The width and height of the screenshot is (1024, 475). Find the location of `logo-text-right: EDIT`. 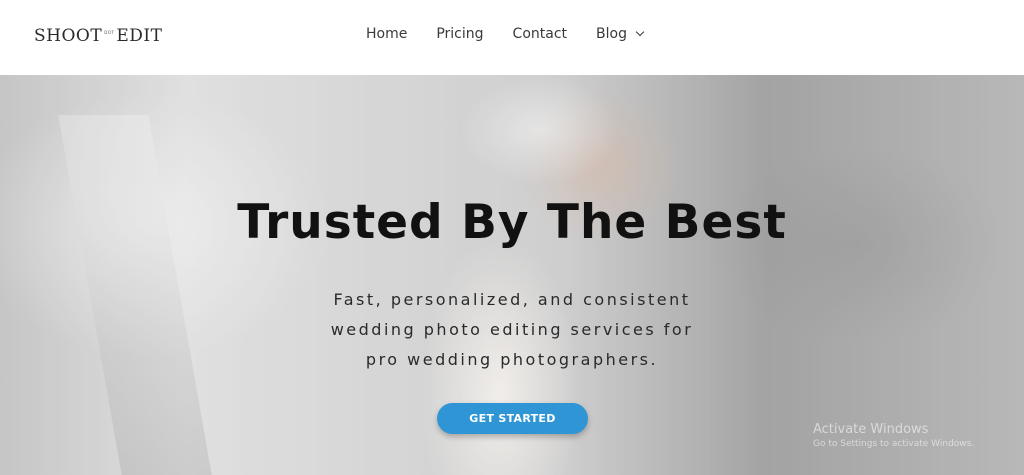

logo-text-right: EDIT is located at coordinates (139, 36).